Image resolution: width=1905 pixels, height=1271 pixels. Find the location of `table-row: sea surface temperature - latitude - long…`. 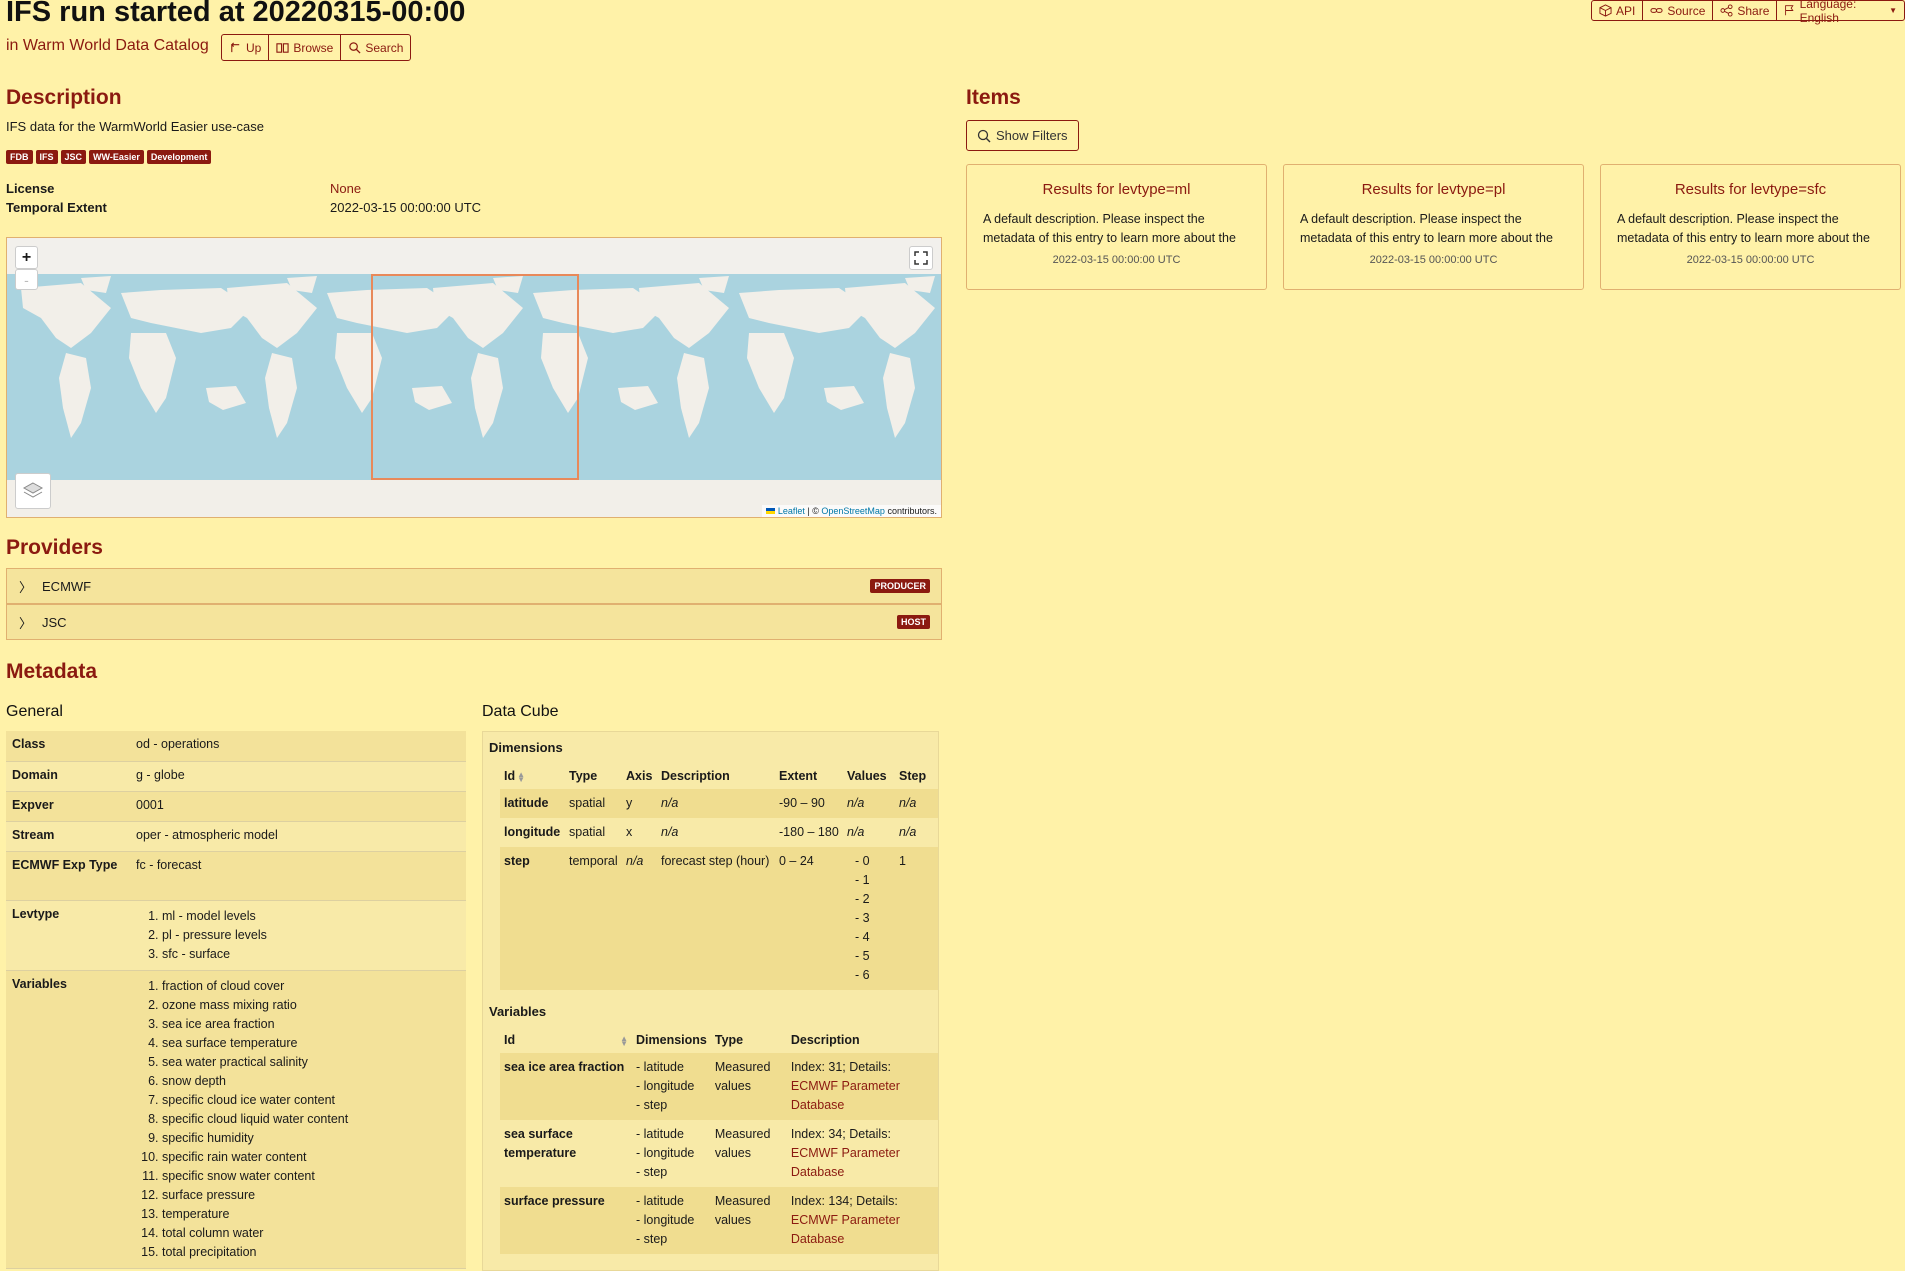

table-row: sea surface temperature - latitude - long… is located at coordinates (719, 1153).